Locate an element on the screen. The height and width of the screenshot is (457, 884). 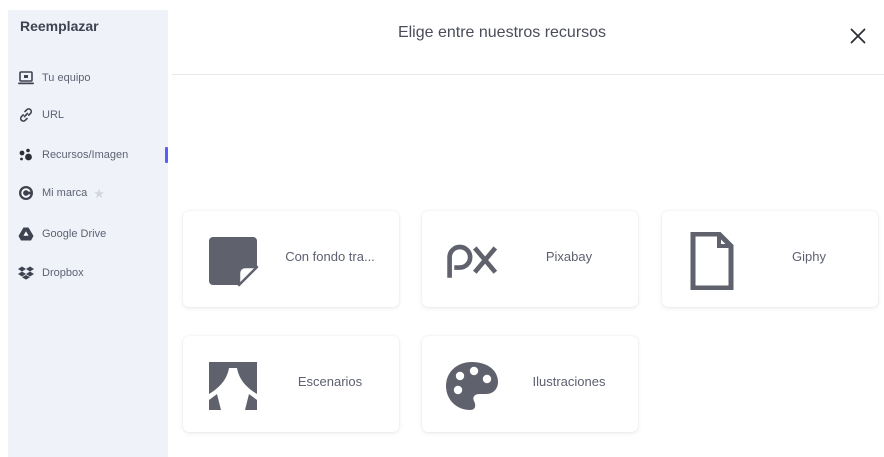
sidebar-item-tu-equipo: Tu equipo is located at coordinates (93, 78).